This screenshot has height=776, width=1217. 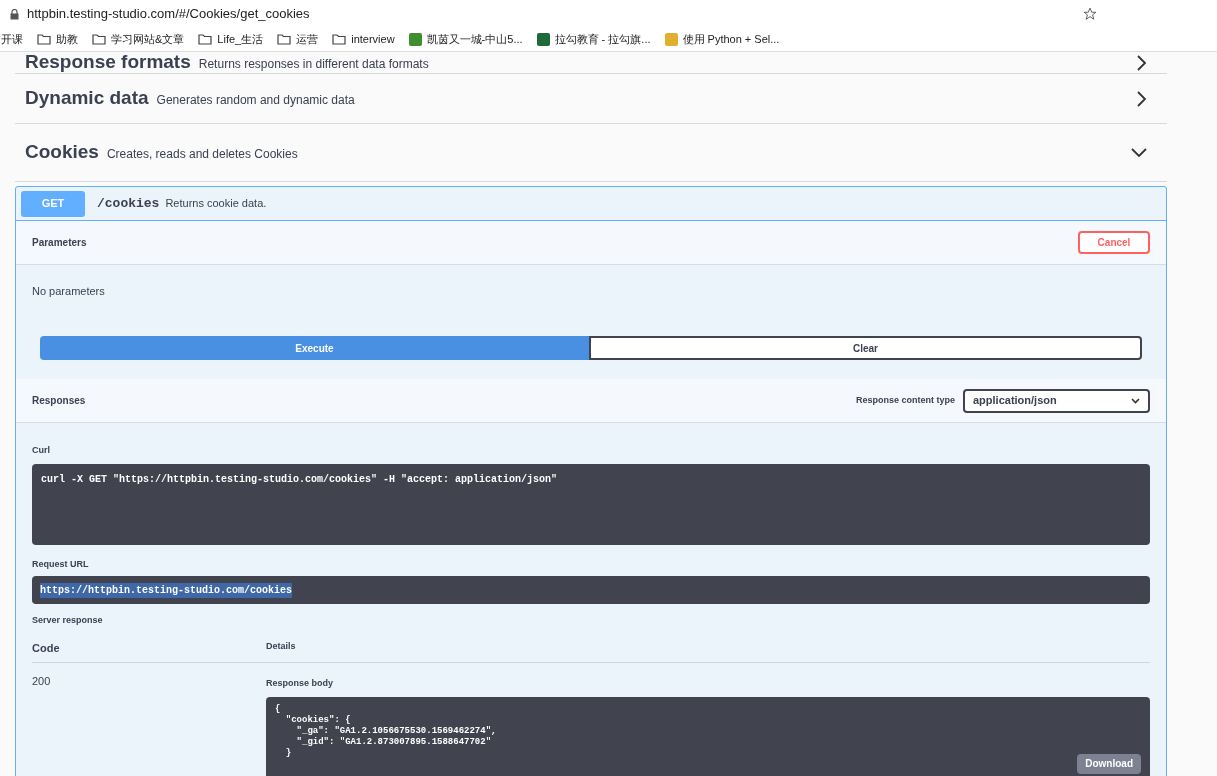 What do you see at coordinates (166, 590) in the screenshot?
I see `request-url: https://httpbin.testing-studio.com/cookies` at bounding box center [166, 590].